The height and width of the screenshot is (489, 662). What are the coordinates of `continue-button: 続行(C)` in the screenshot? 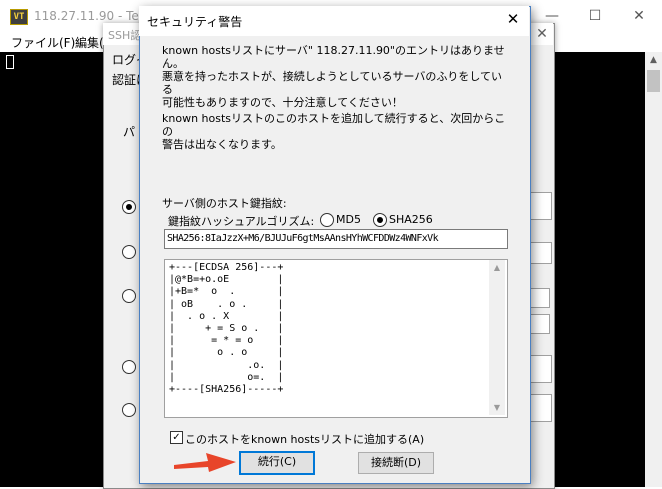 It's located at (277, 463).